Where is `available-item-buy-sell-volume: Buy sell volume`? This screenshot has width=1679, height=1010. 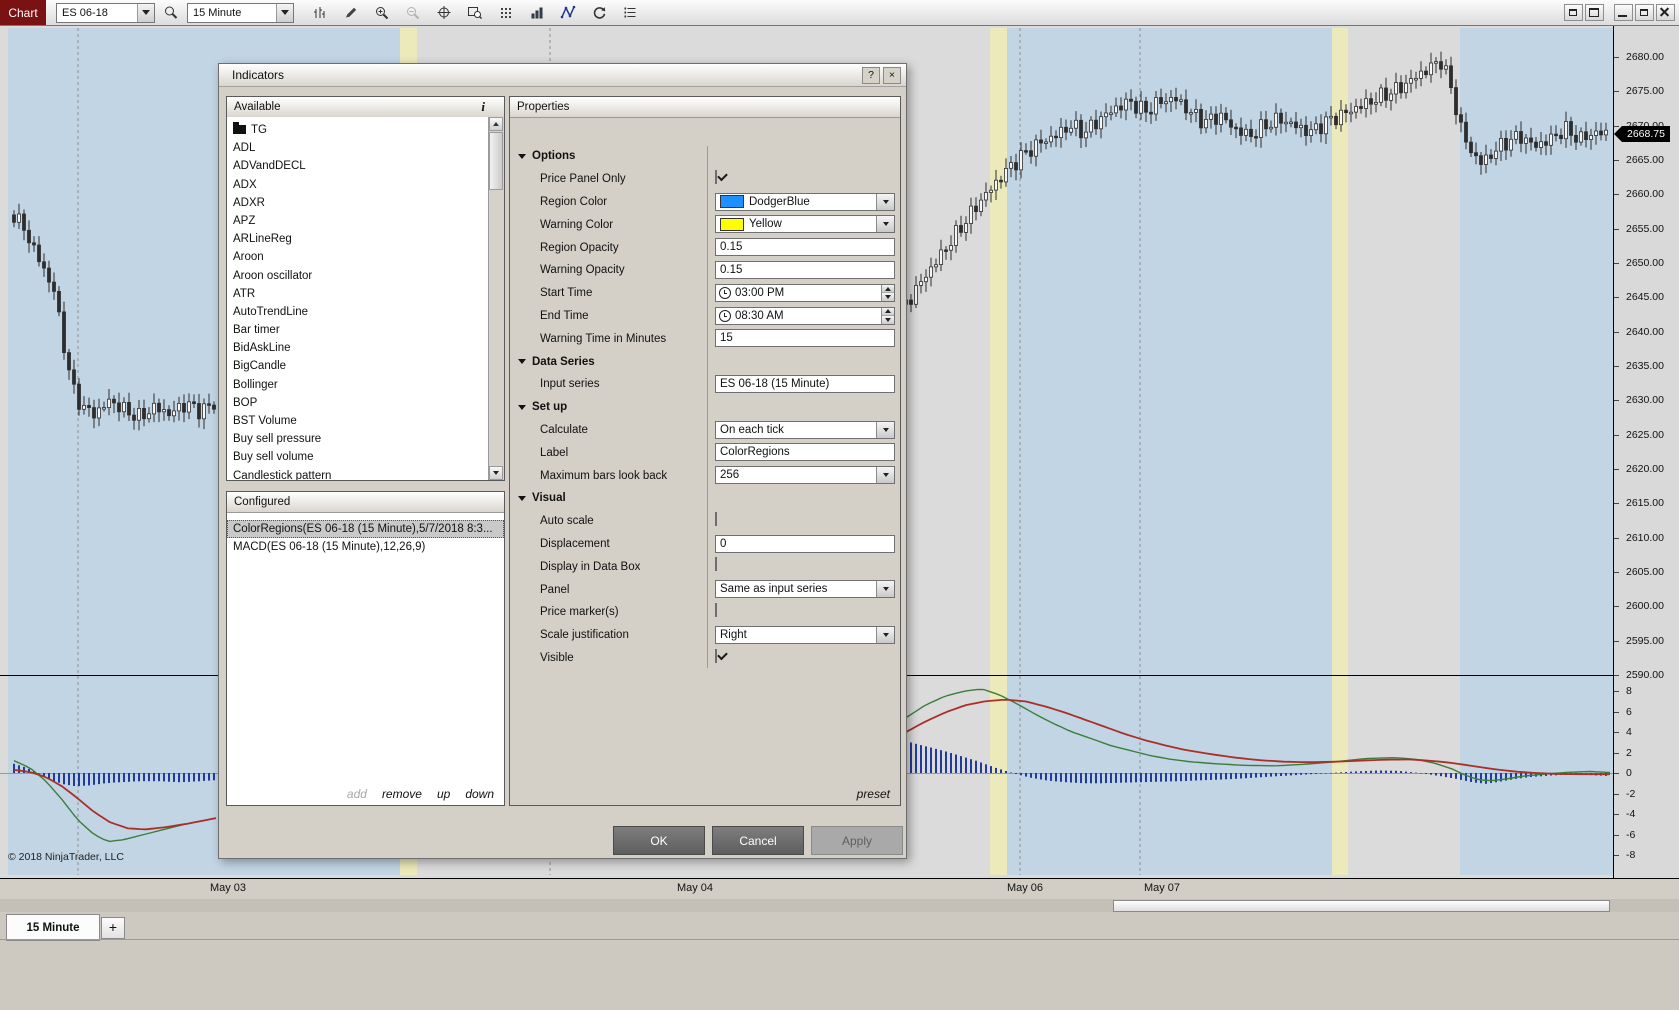 available-item-buy-sell-volume: Buy sell volume is located at coordinates (358, 457).